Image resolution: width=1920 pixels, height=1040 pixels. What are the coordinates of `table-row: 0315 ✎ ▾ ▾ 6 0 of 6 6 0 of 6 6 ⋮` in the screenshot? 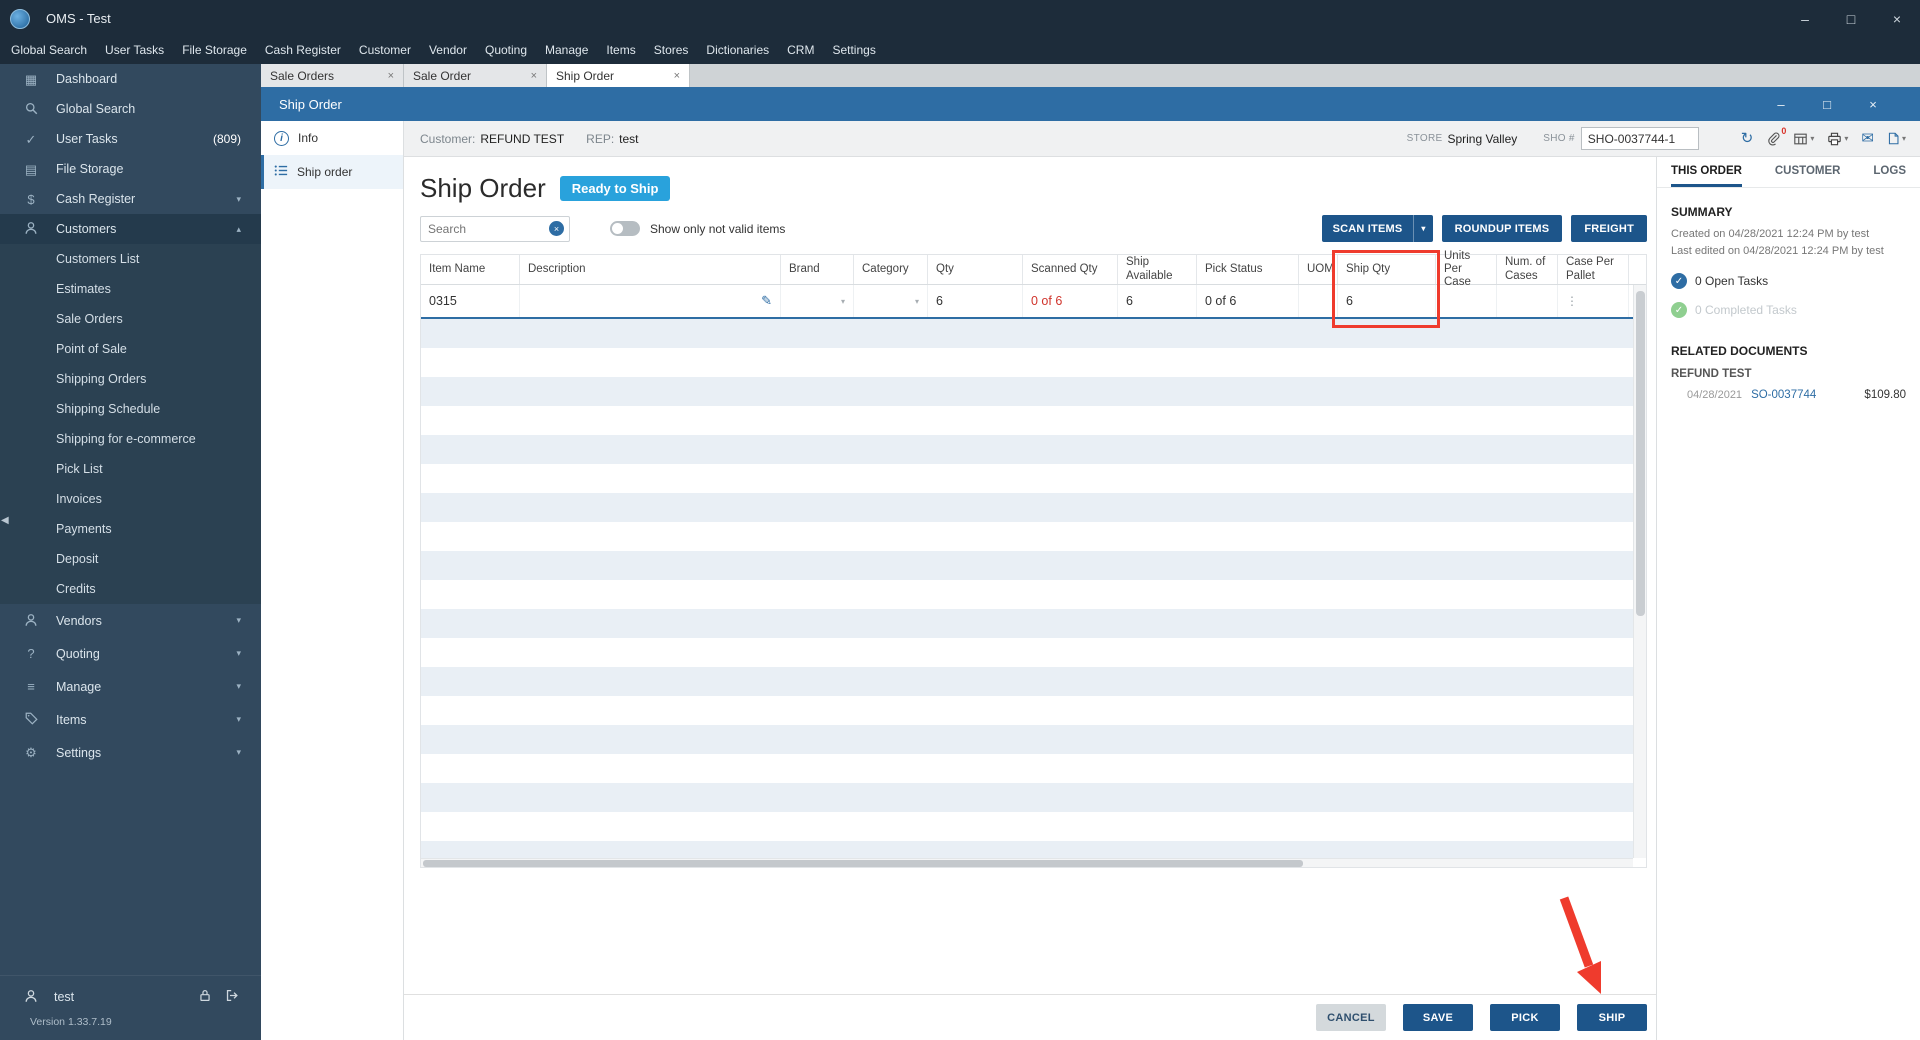 It's located at (1033, 302).